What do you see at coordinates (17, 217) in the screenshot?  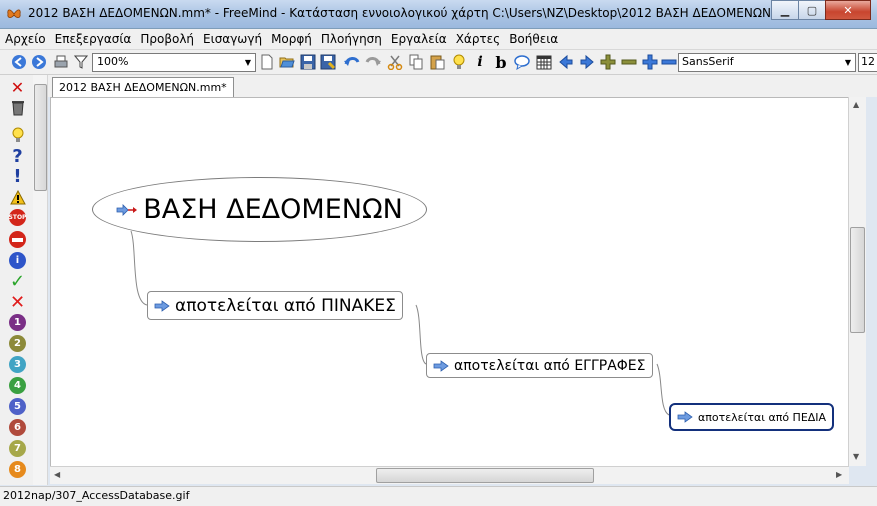 I see `stop-icon: STOP` at bounding box center [17, 217].